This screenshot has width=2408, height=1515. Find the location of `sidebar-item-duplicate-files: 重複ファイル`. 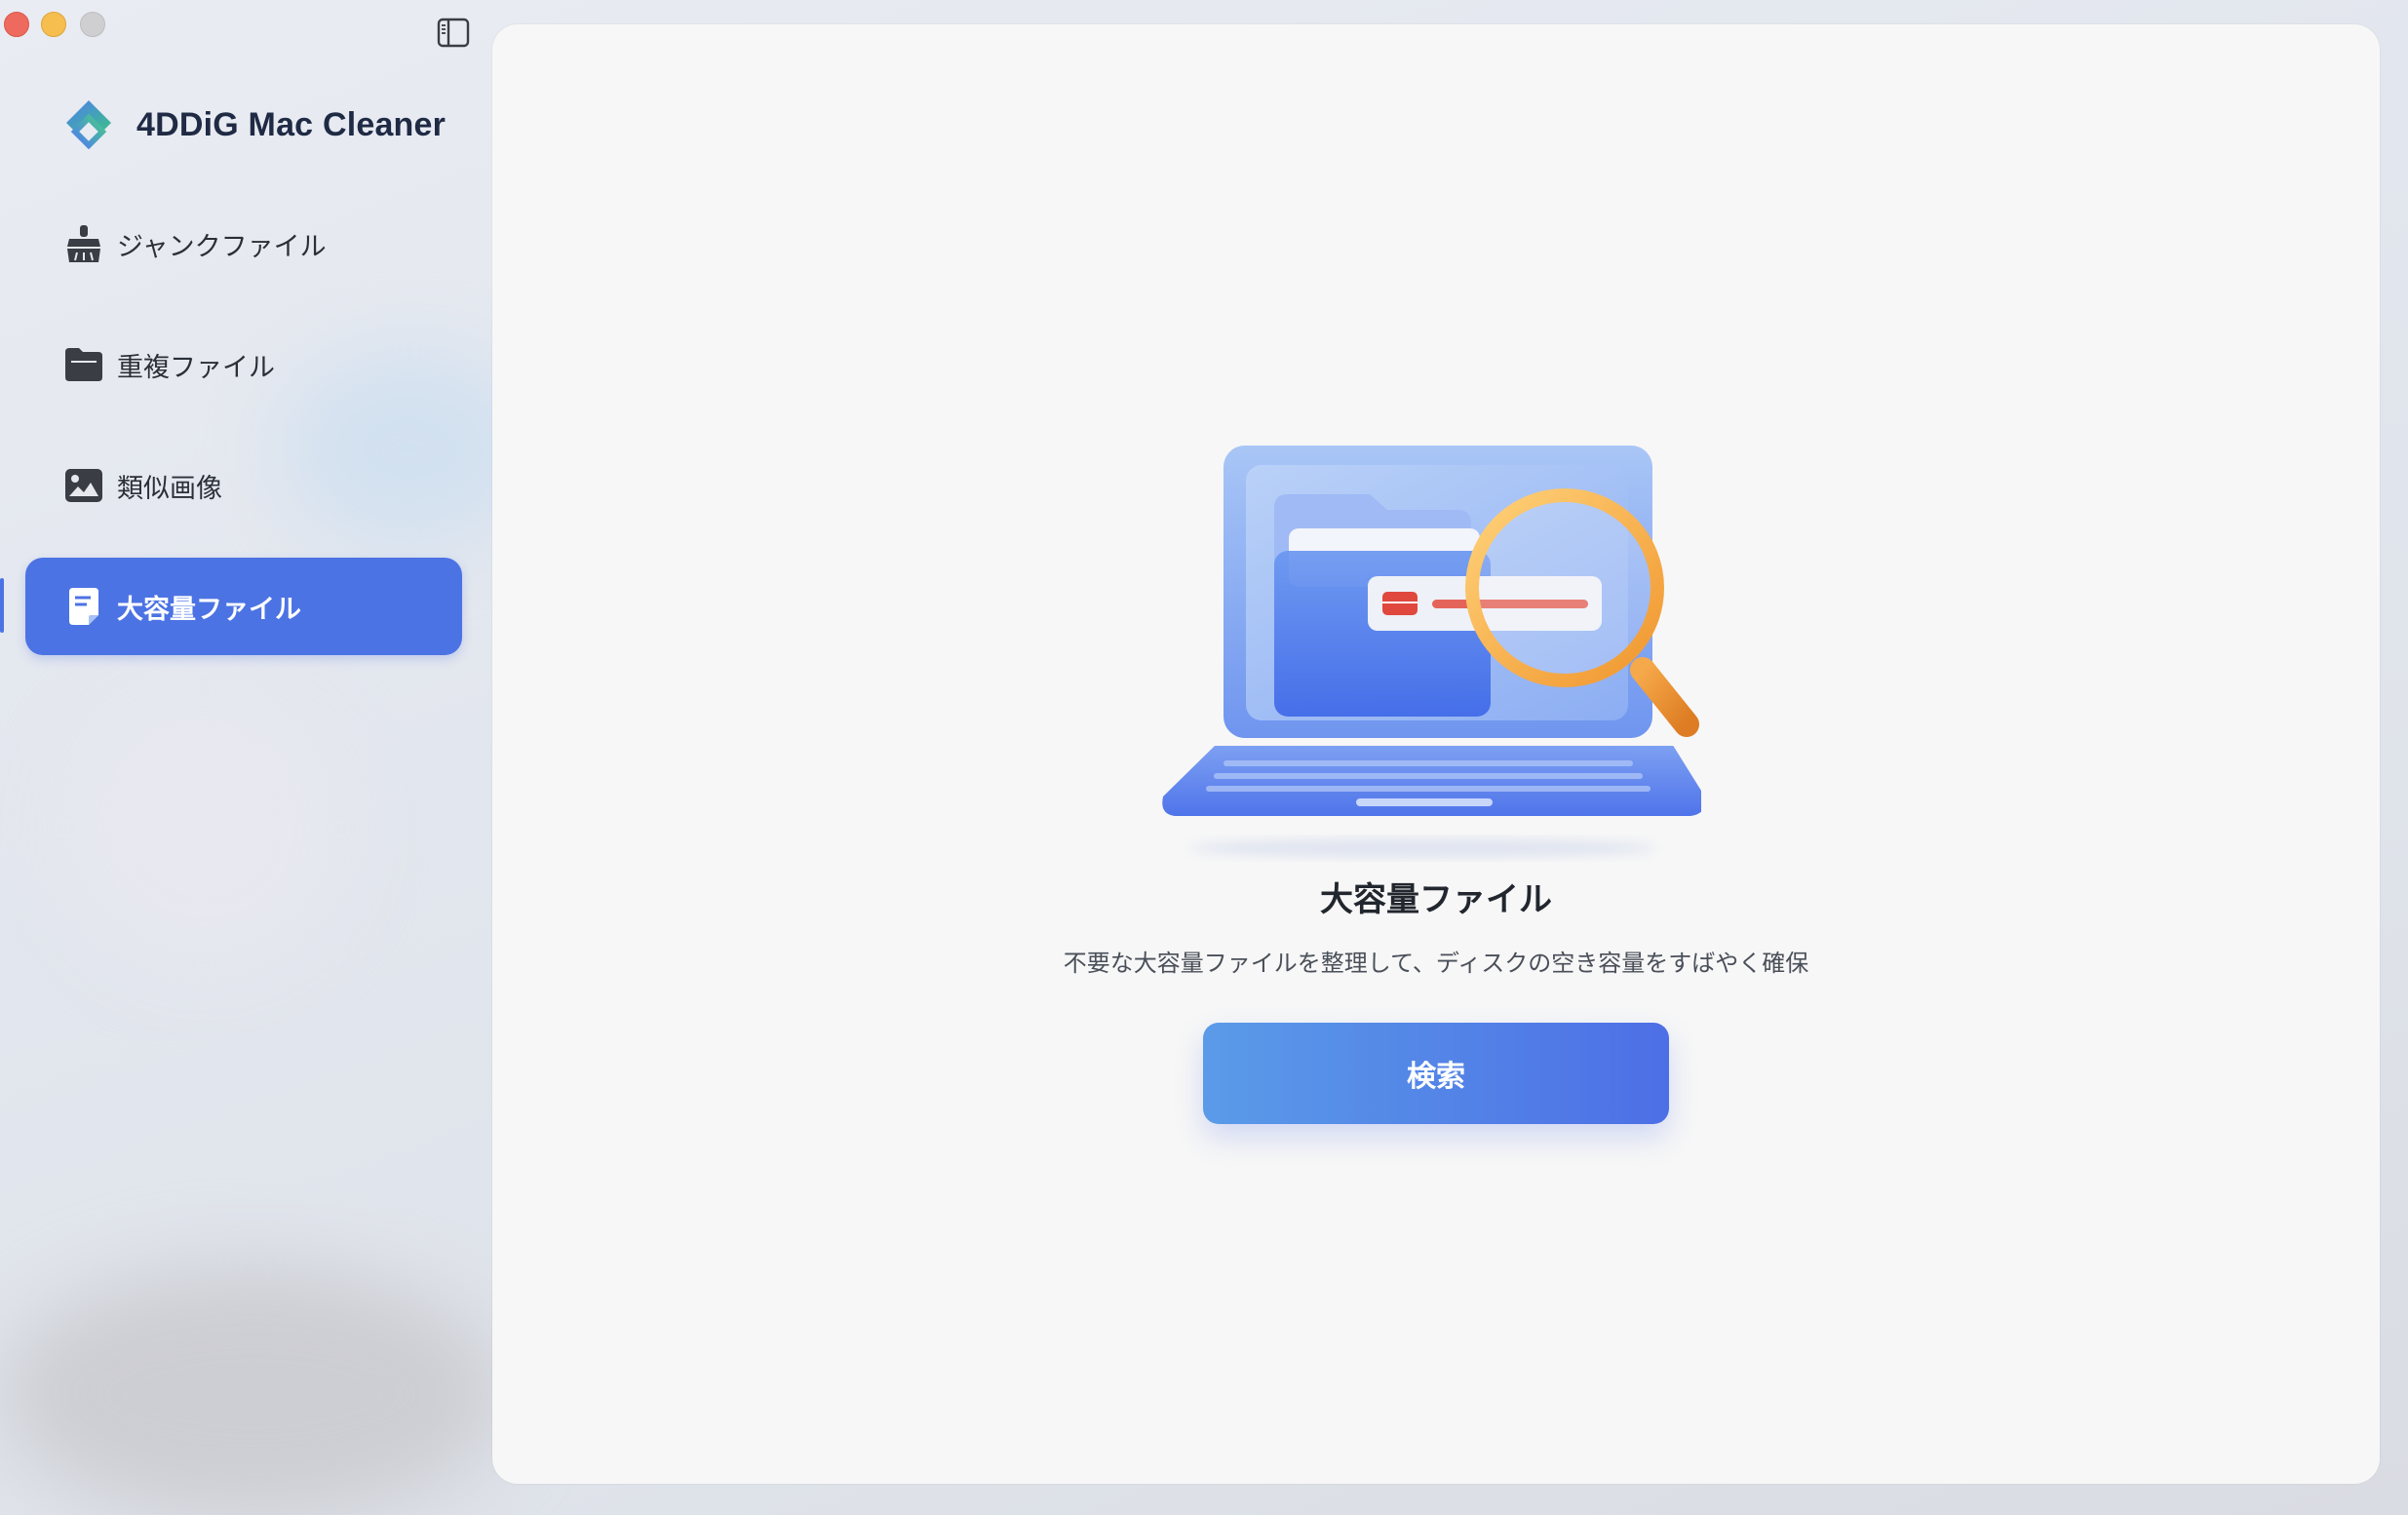

sidebar-item-duplicate-files: 重複ファイル is located at coordinates (243, 365).